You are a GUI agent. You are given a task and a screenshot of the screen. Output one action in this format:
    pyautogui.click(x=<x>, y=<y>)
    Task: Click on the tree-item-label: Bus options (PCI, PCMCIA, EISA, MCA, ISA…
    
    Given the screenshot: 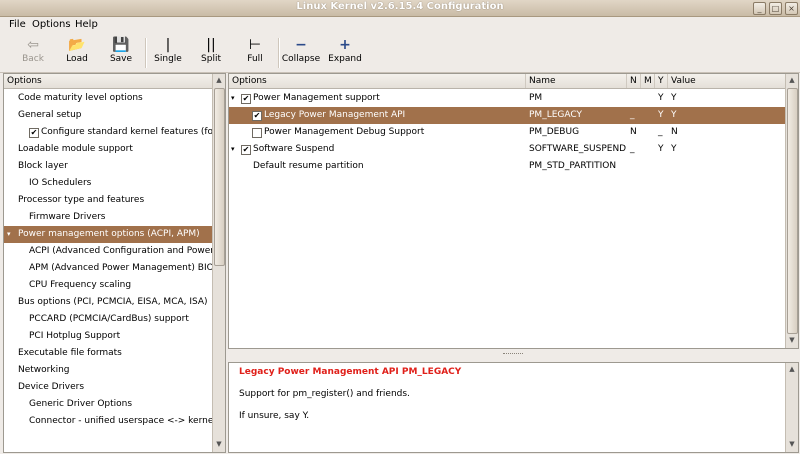 What is the action you would take?
    pyautogui.click(x=113, y=302)
    